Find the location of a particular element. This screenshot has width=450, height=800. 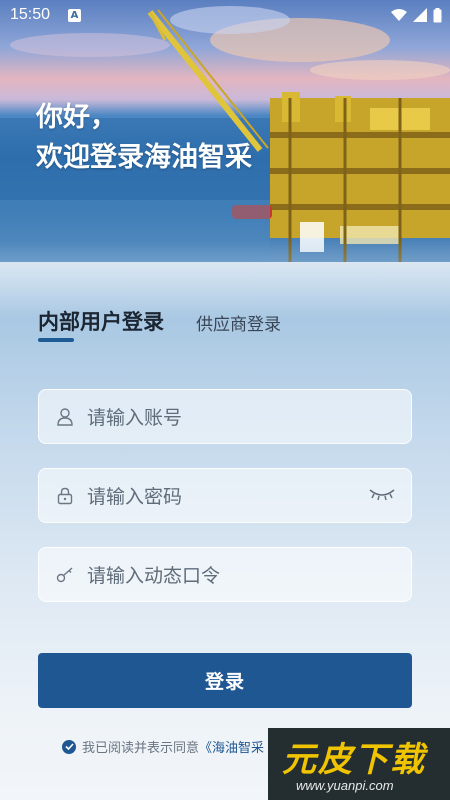

account-field: 请输入账号 is located at coordinates (225, 416).